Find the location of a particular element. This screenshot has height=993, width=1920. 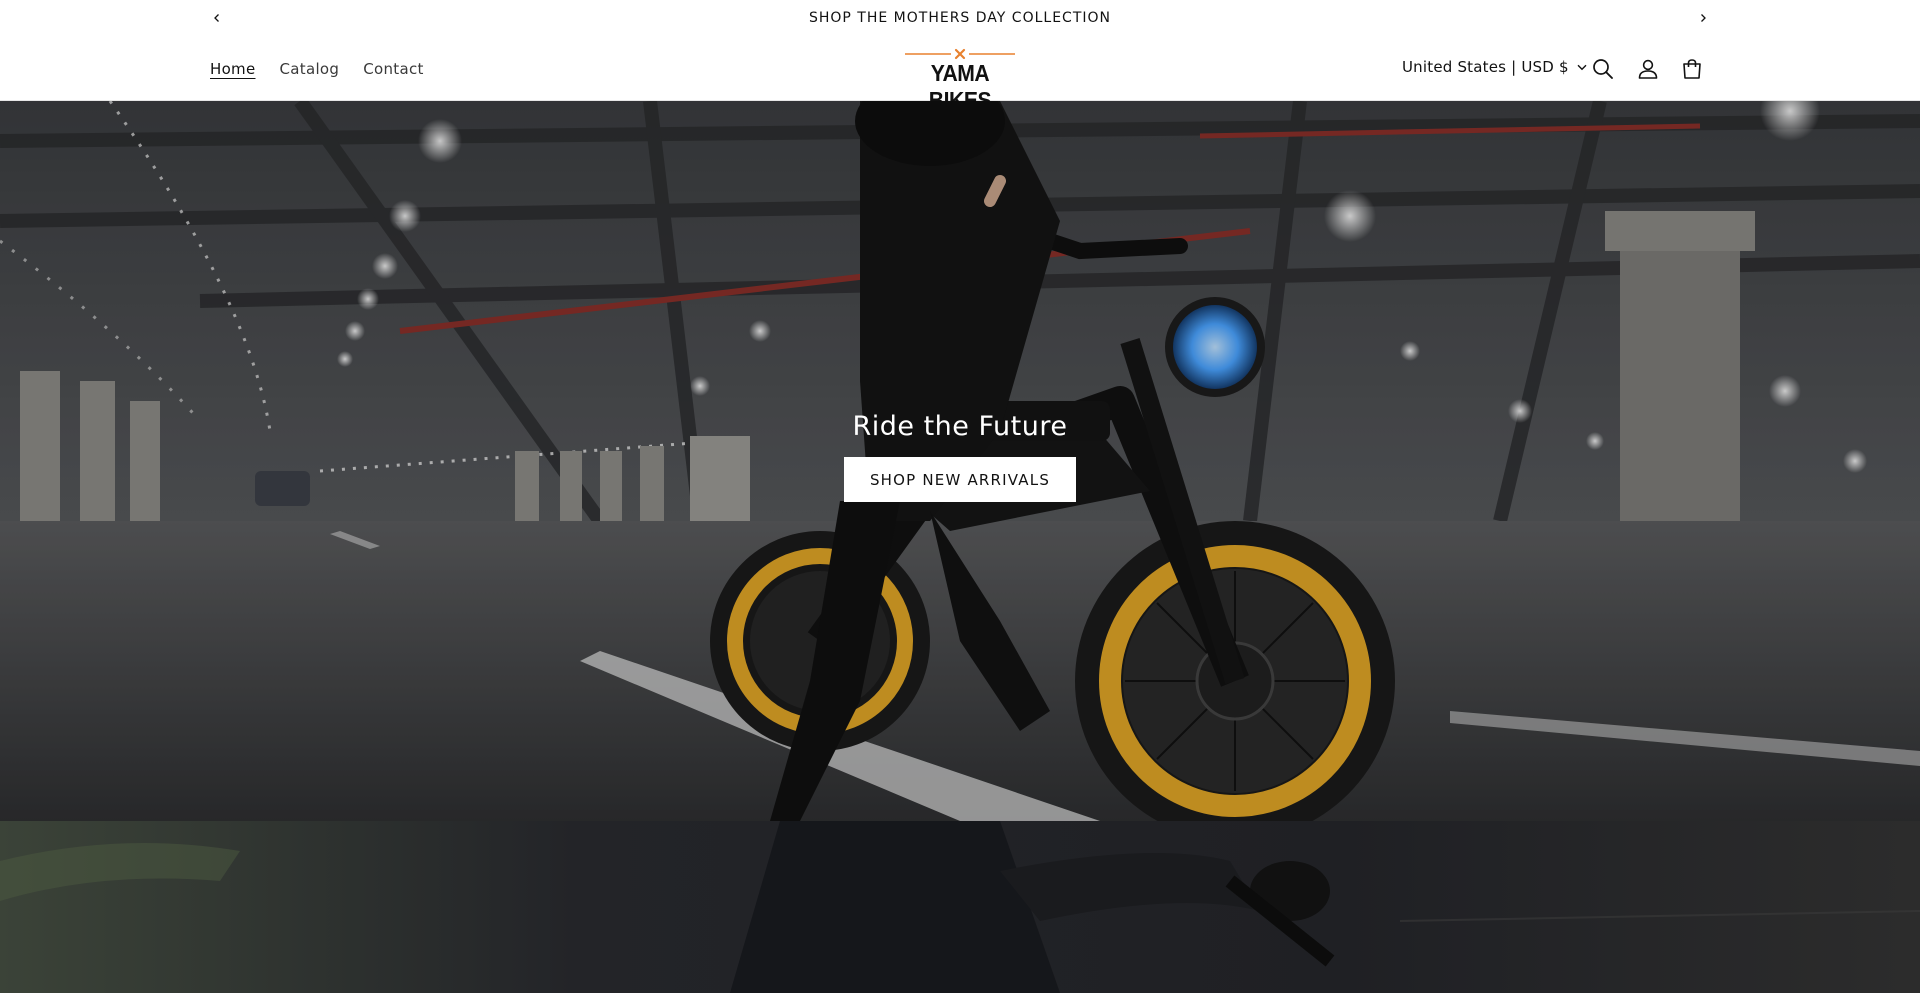

nav-link-catalog: Catalog is located at coordinates (310, 69).